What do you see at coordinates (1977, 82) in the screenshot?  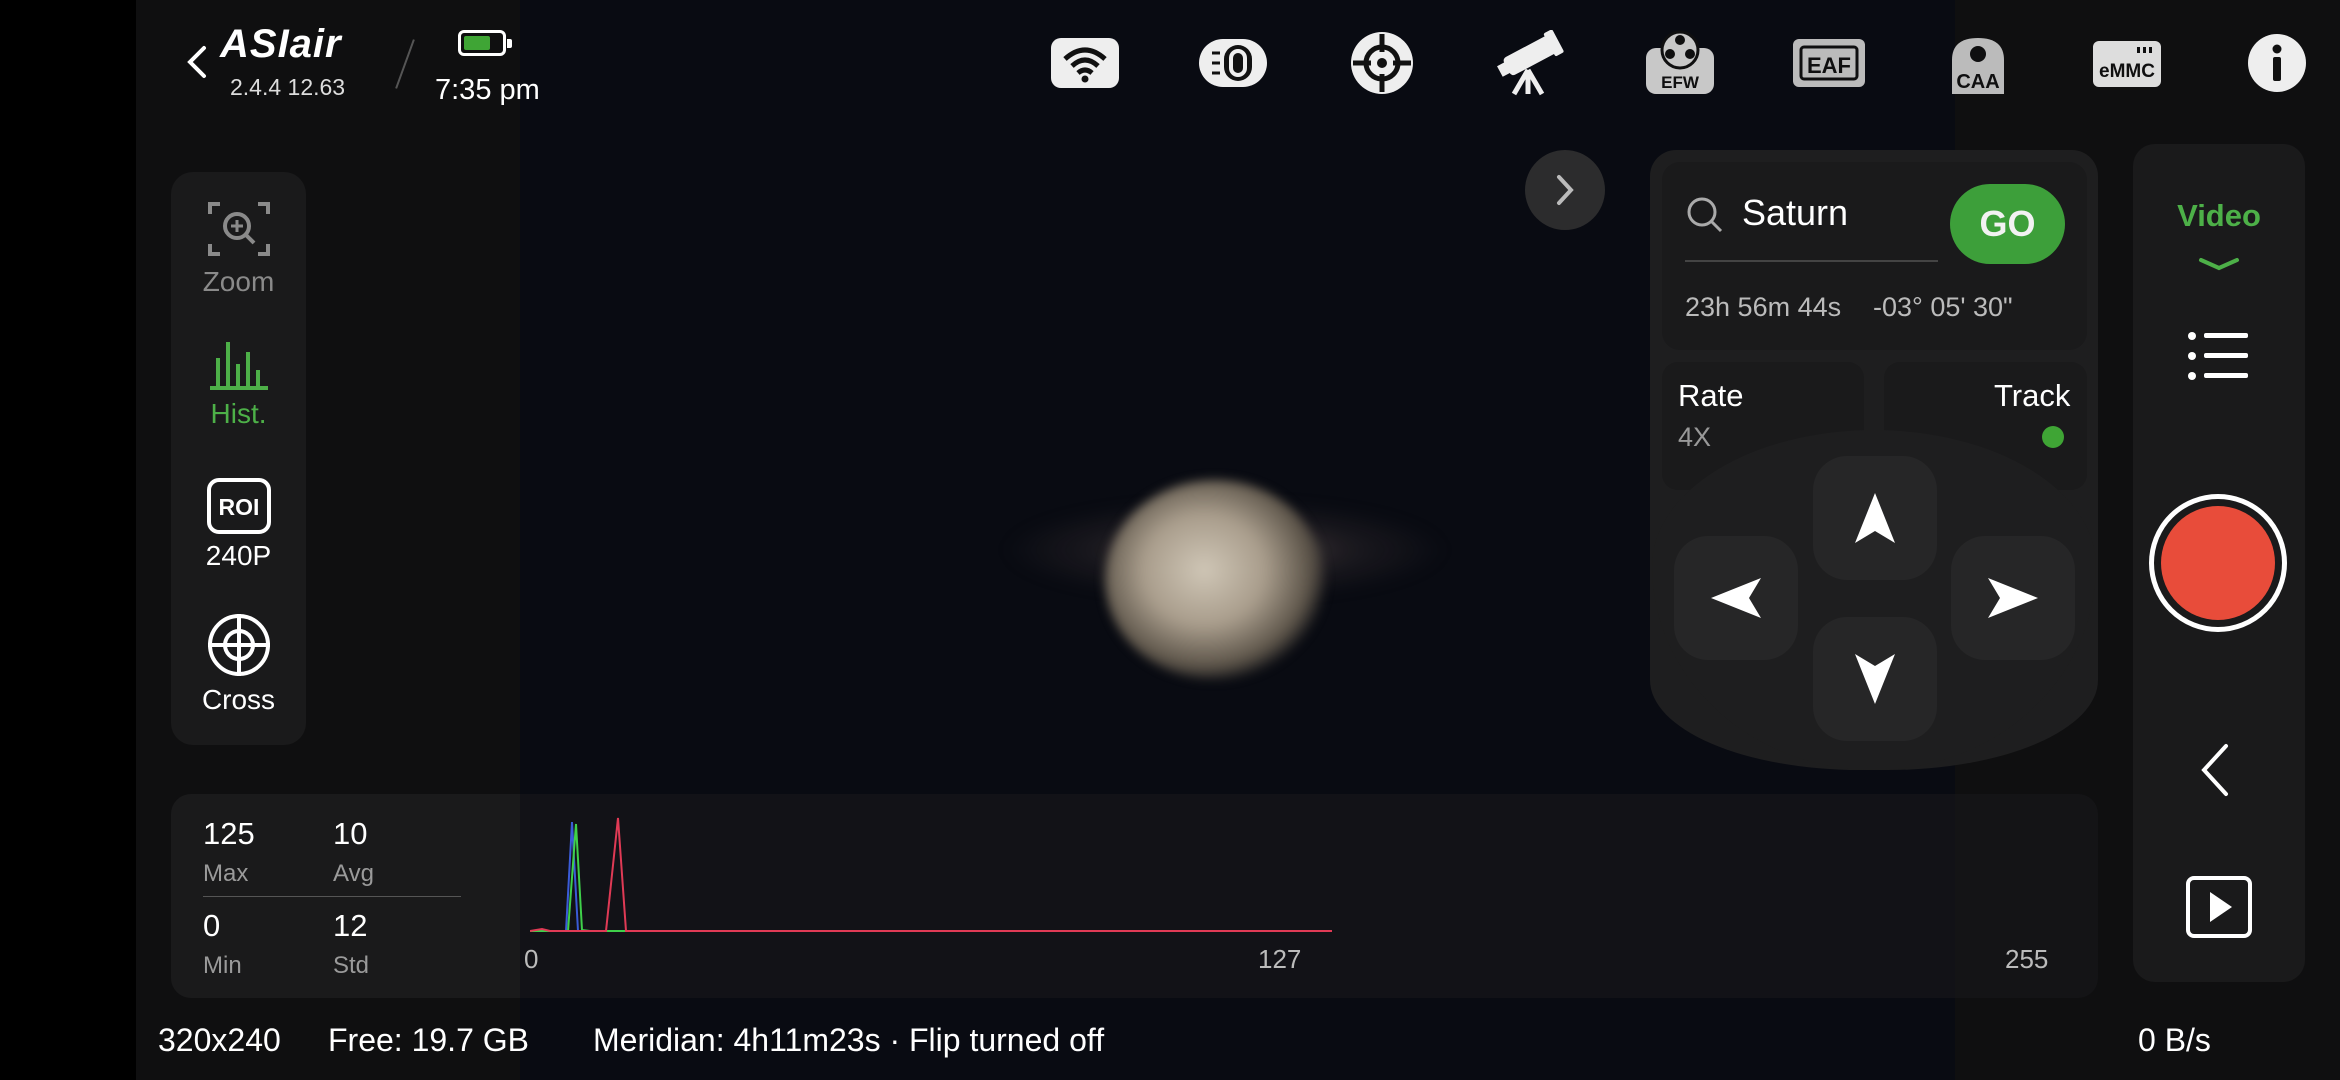 I see `svg-text: CAA` at bounding box center [1977, 82].